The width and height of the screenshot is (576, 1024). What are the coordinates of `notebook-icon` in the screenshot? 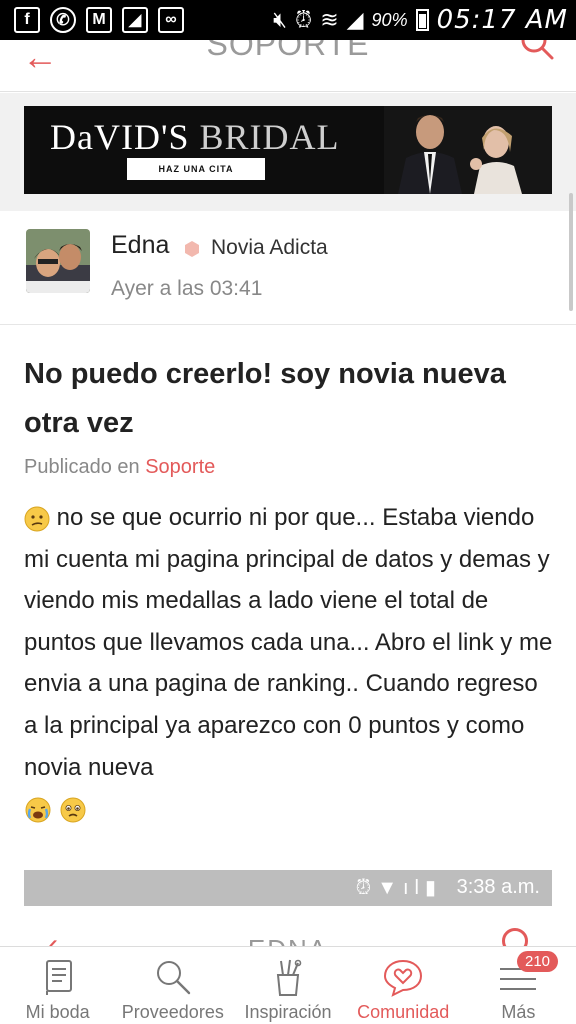 It's located at (58, 977).